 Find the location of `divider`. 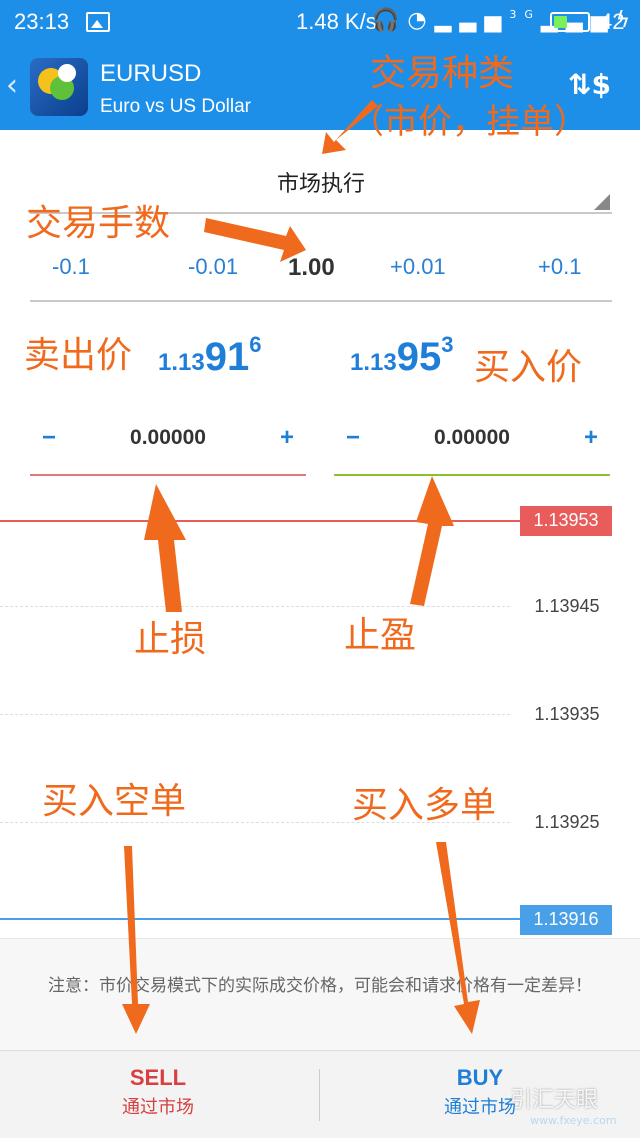

divider is located at coordinates (319, 1095).